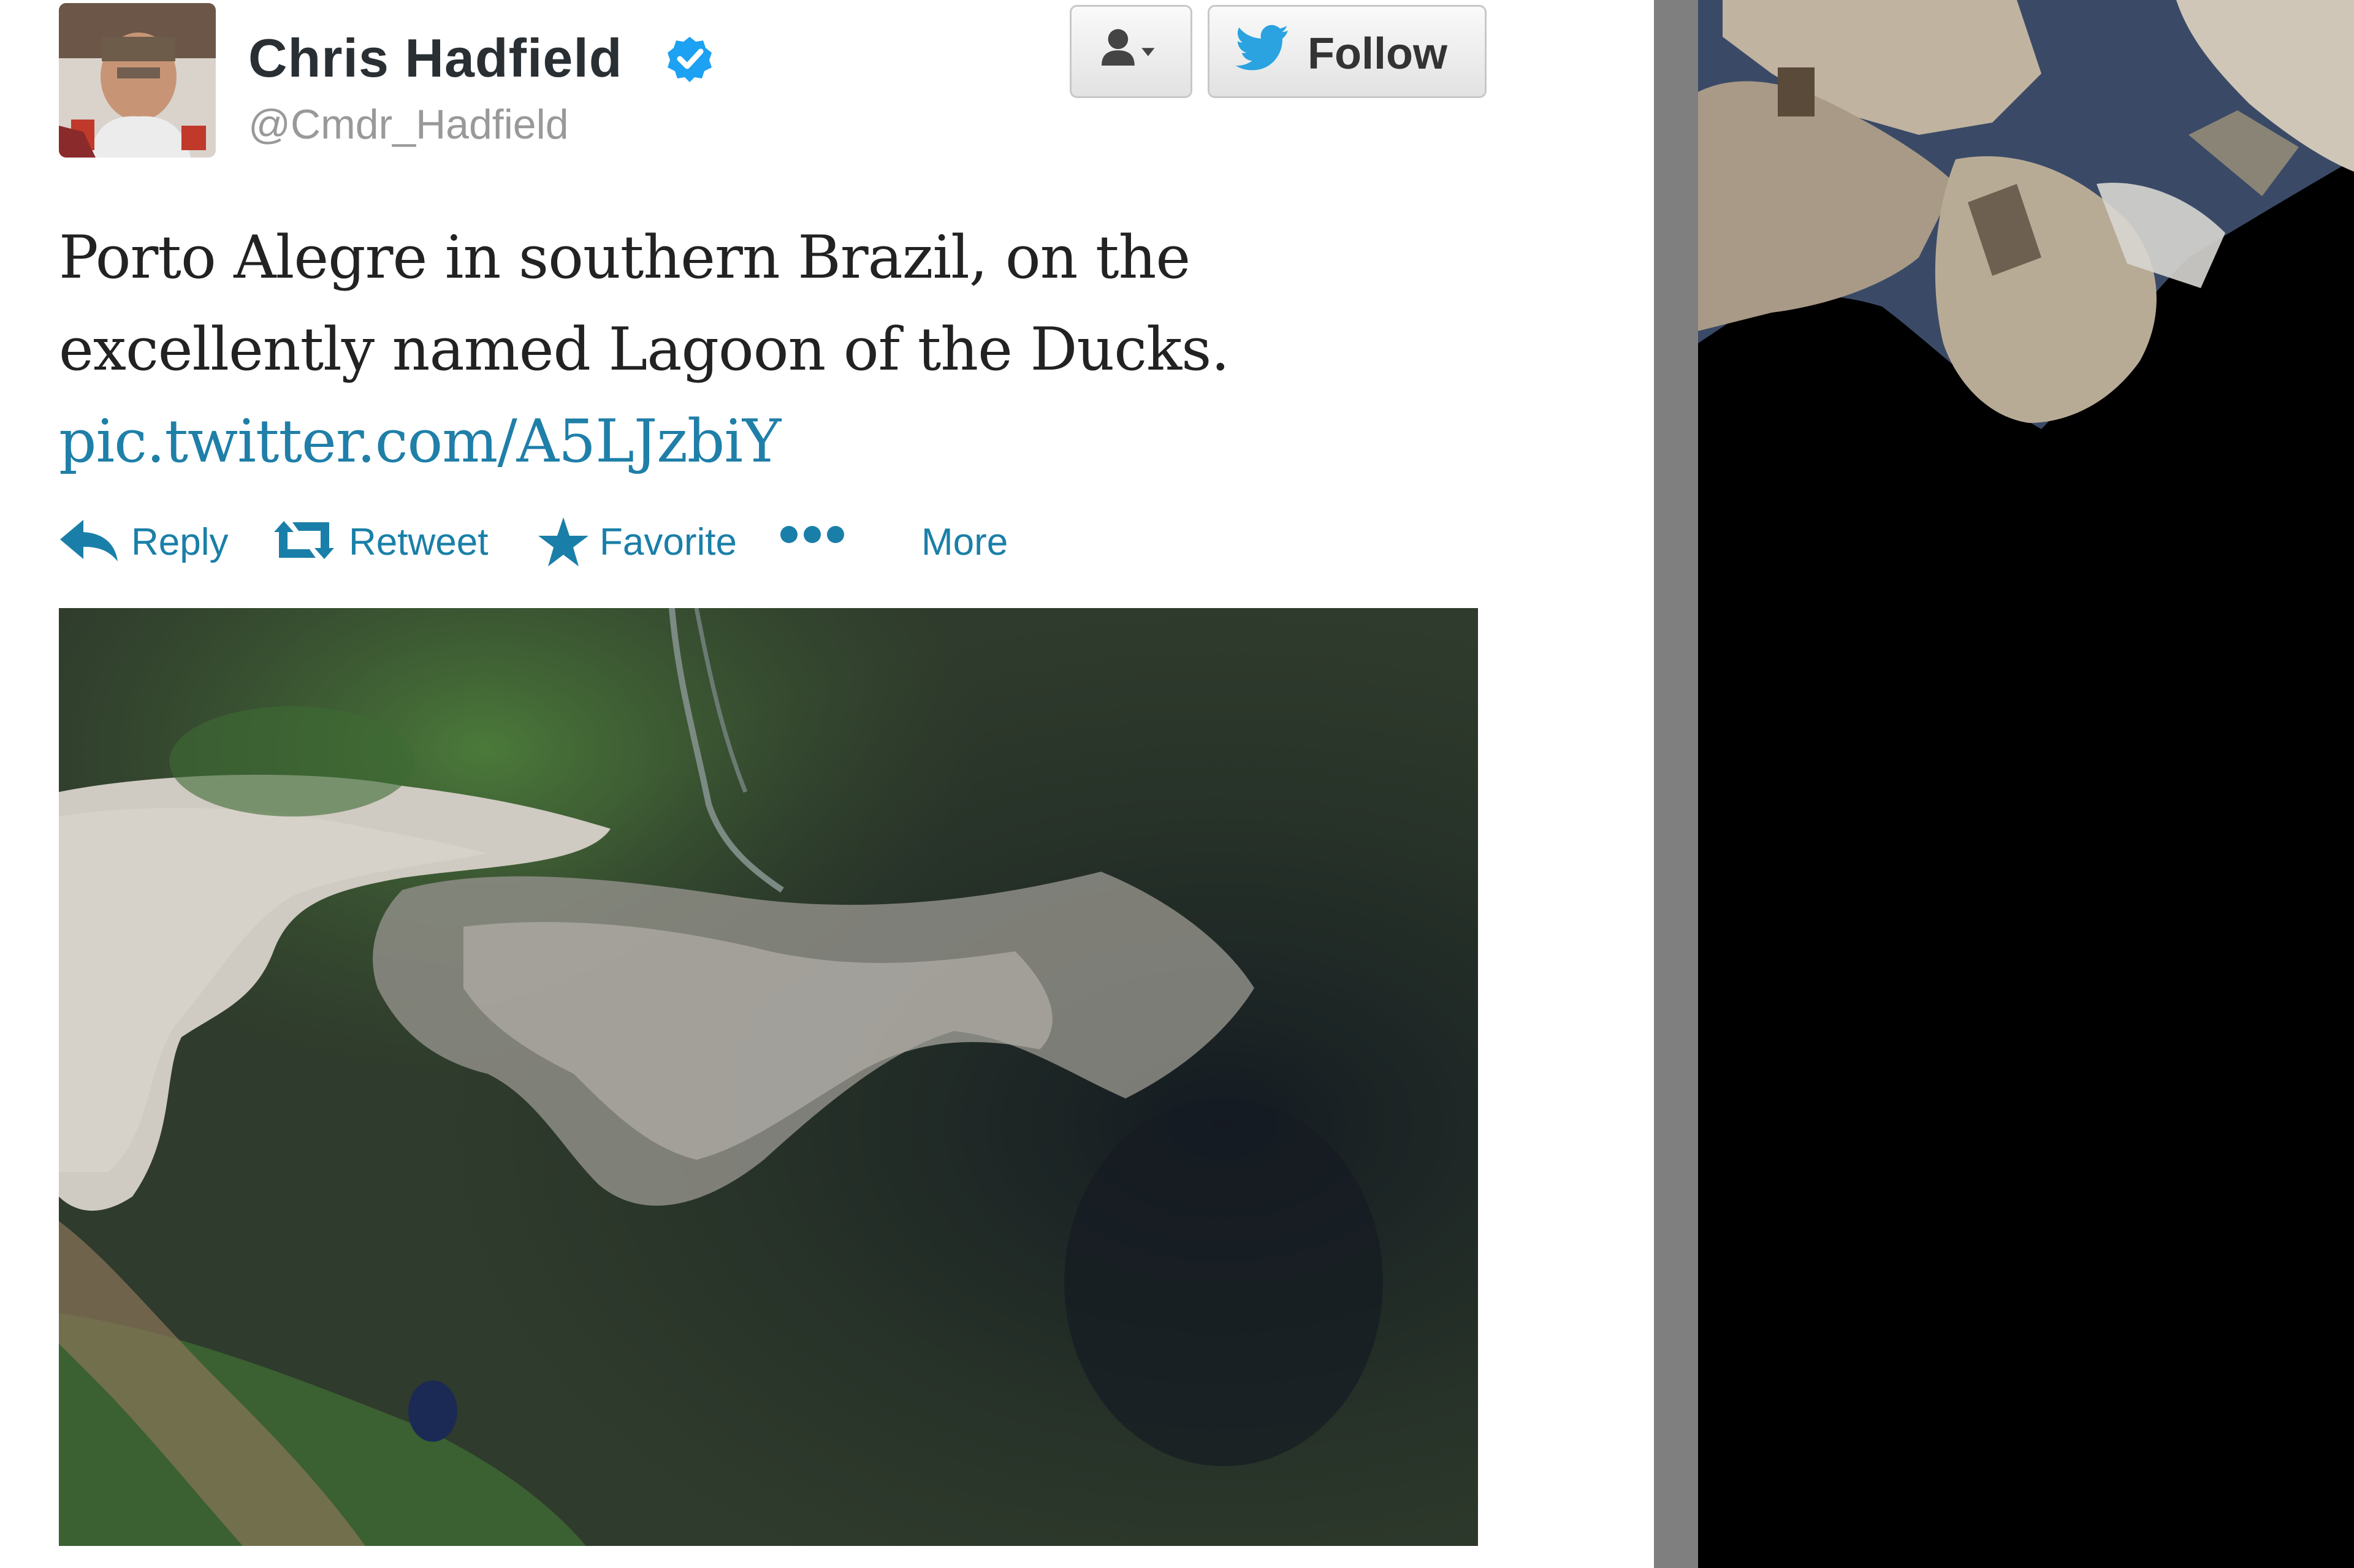 The image size is (2354, 1568). Describe the element at coordinates (420, 442) in the screenshot. I see `tweet-media-link: pic.twitter.com/A5LJzbiY` at that location.